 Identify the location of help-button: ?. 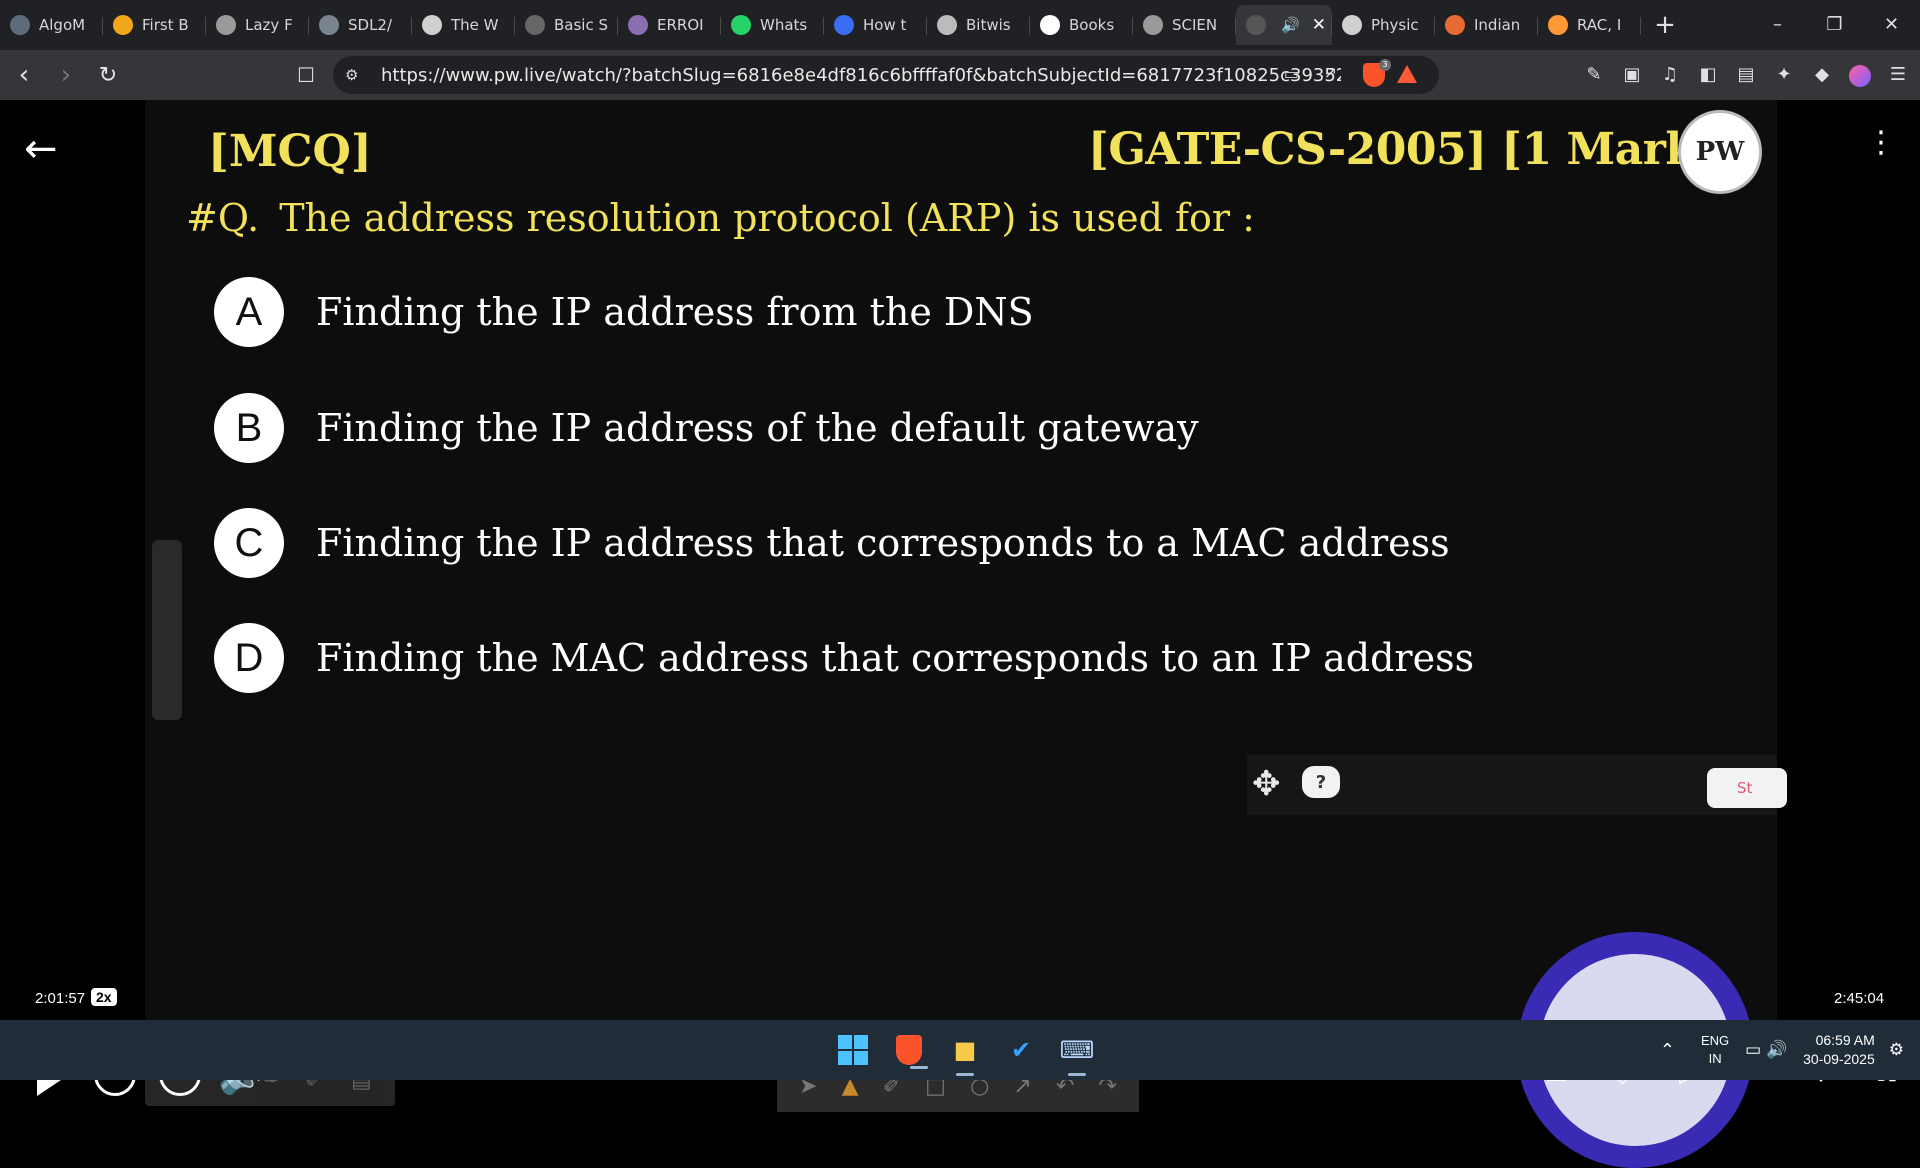
(1321, 782).